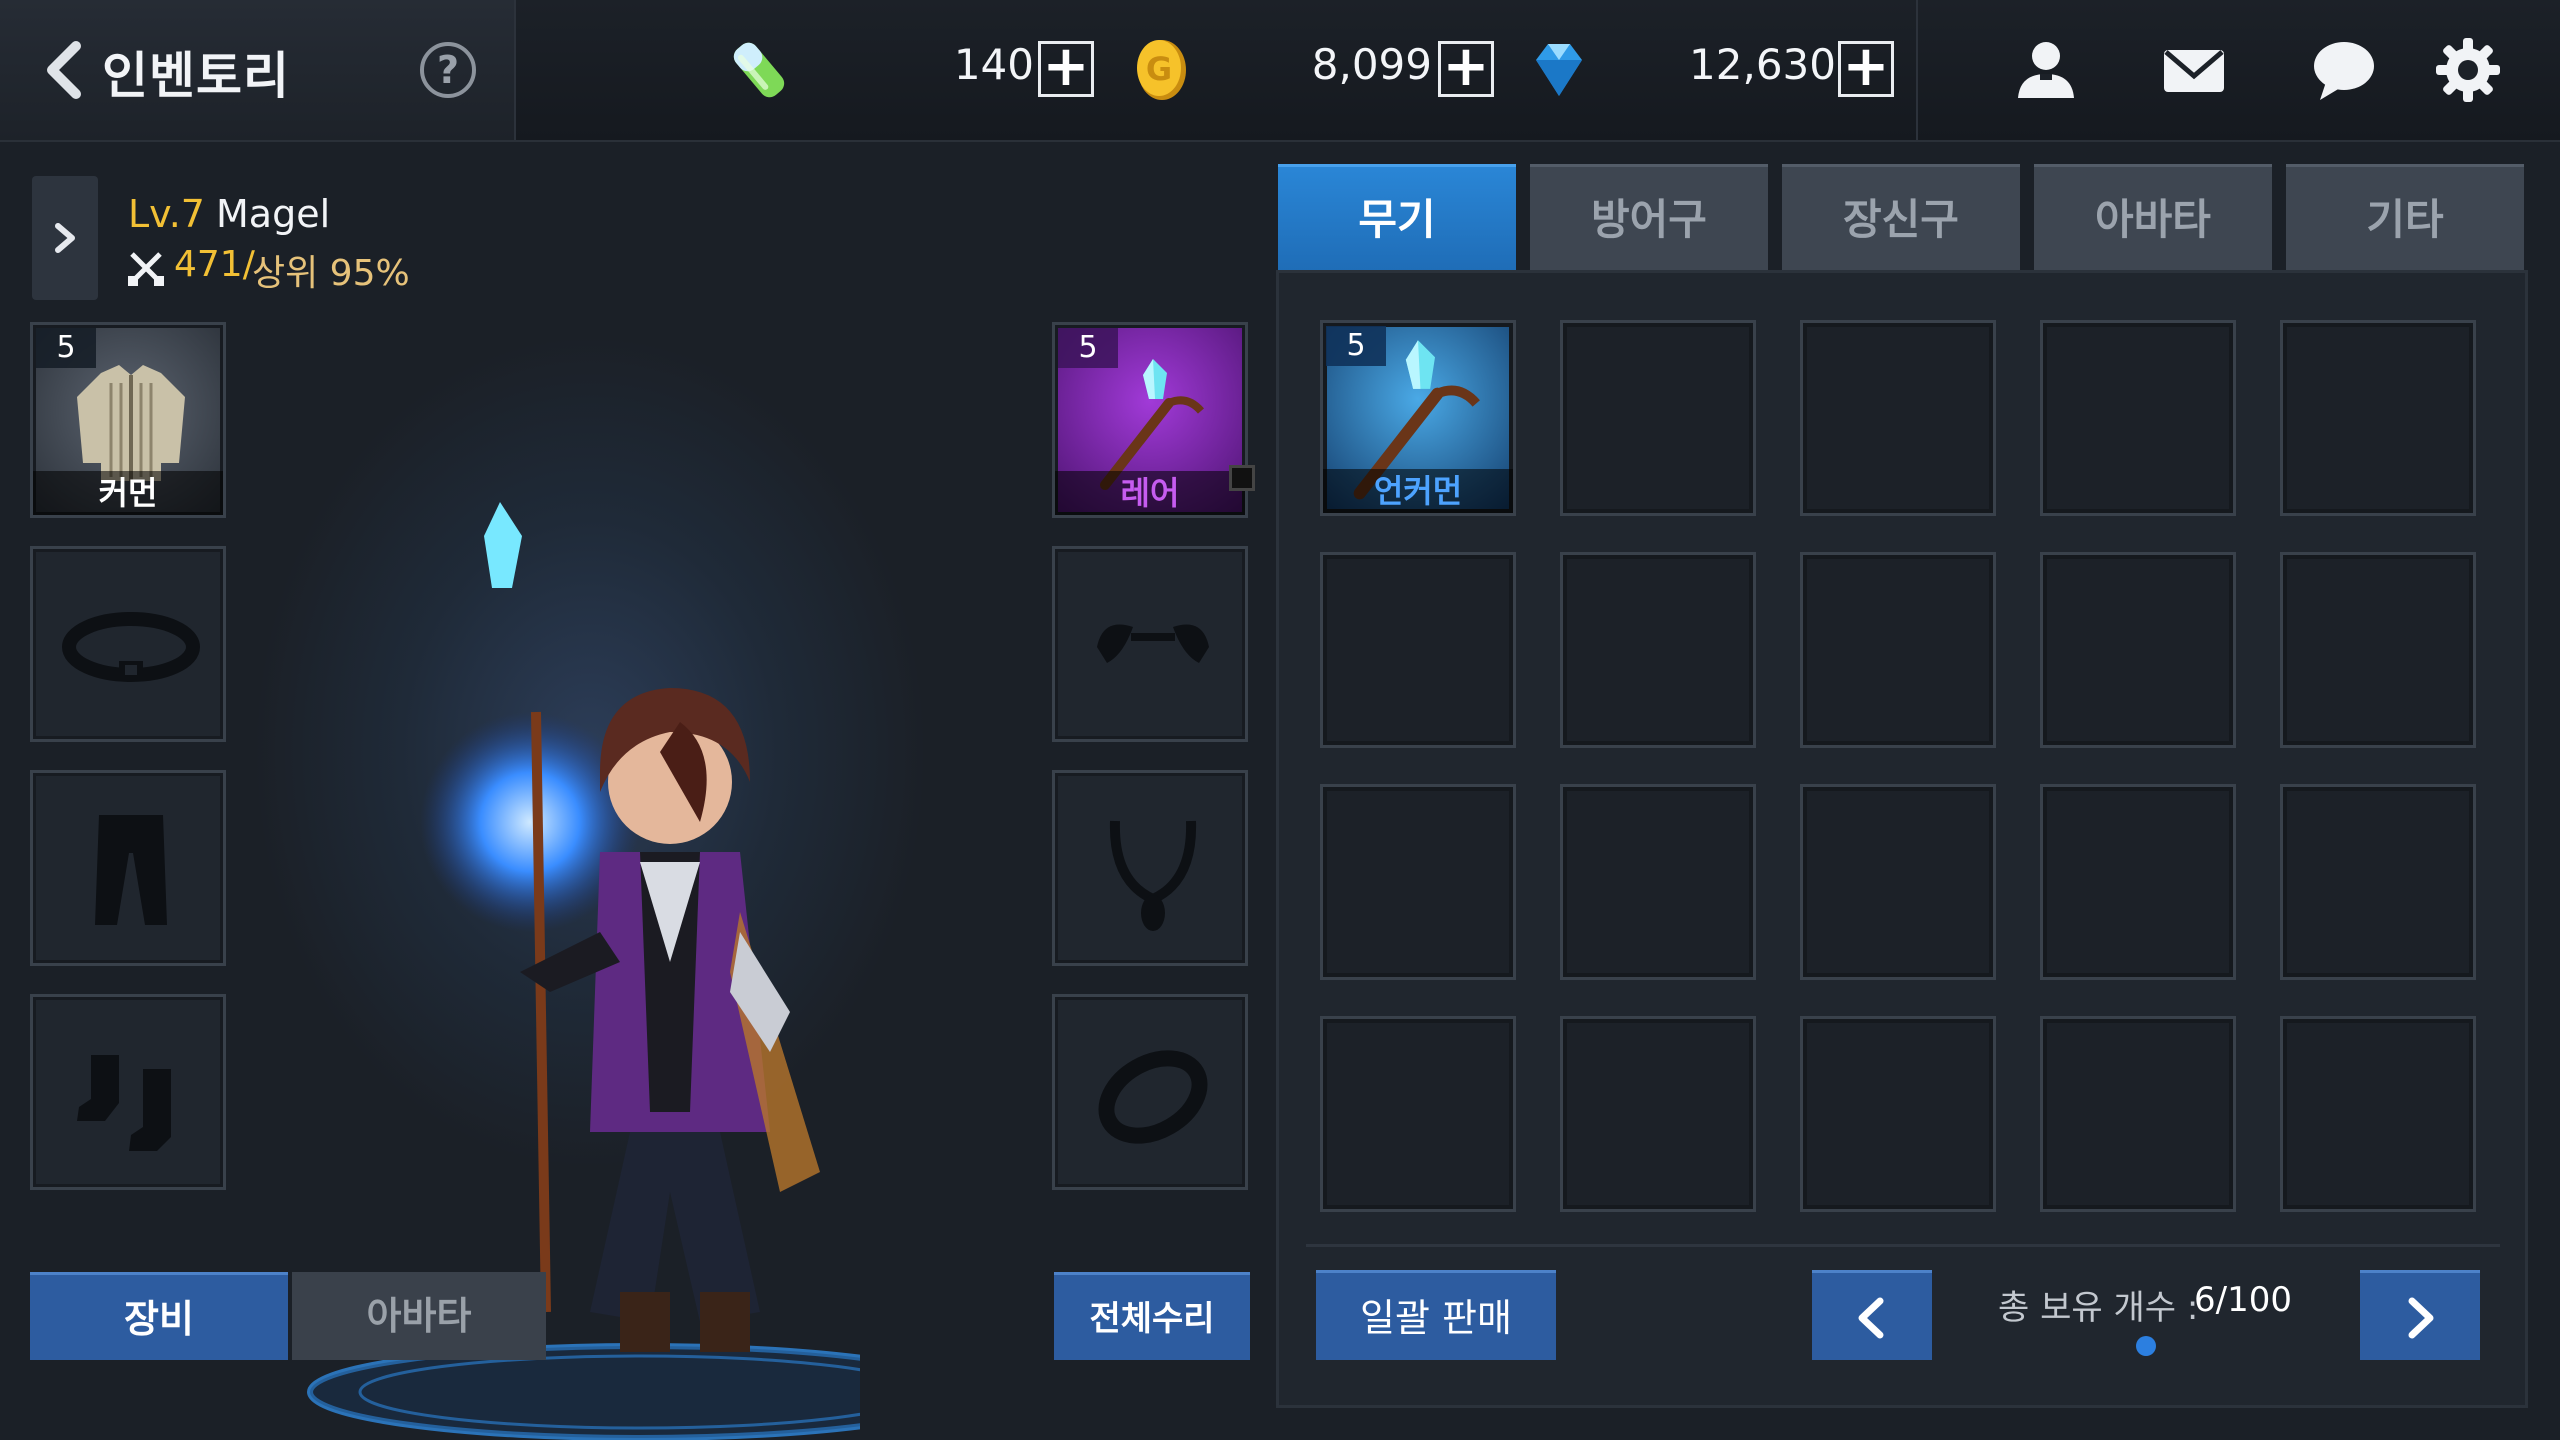  Describe the element at coordinates (1397, 217) in the screenshot. I see `tab-weapon: 무기` at that location.